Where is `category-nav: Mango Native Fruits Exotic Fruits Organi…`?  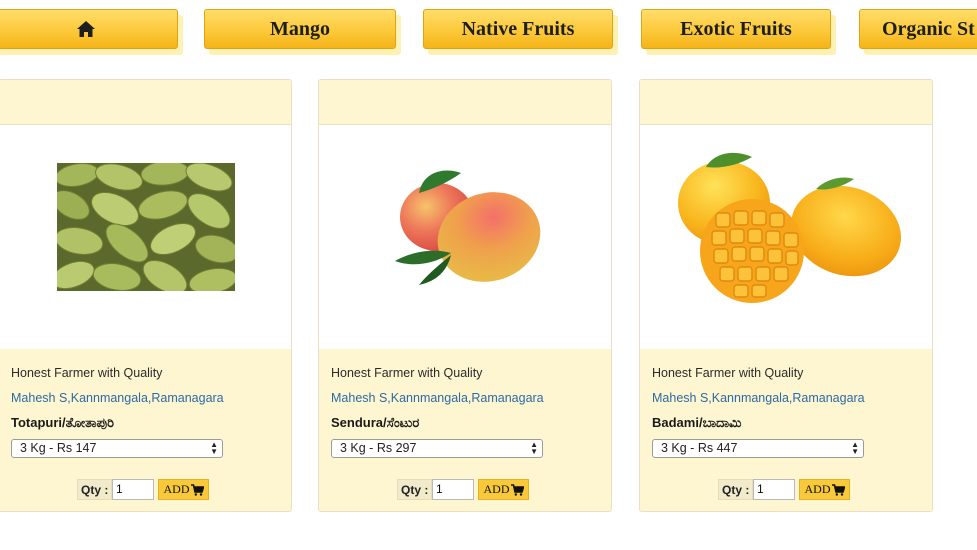 category-nav: Mango Native Fruits Exotic Fruits Organi… is located at coordinates (488, 35).